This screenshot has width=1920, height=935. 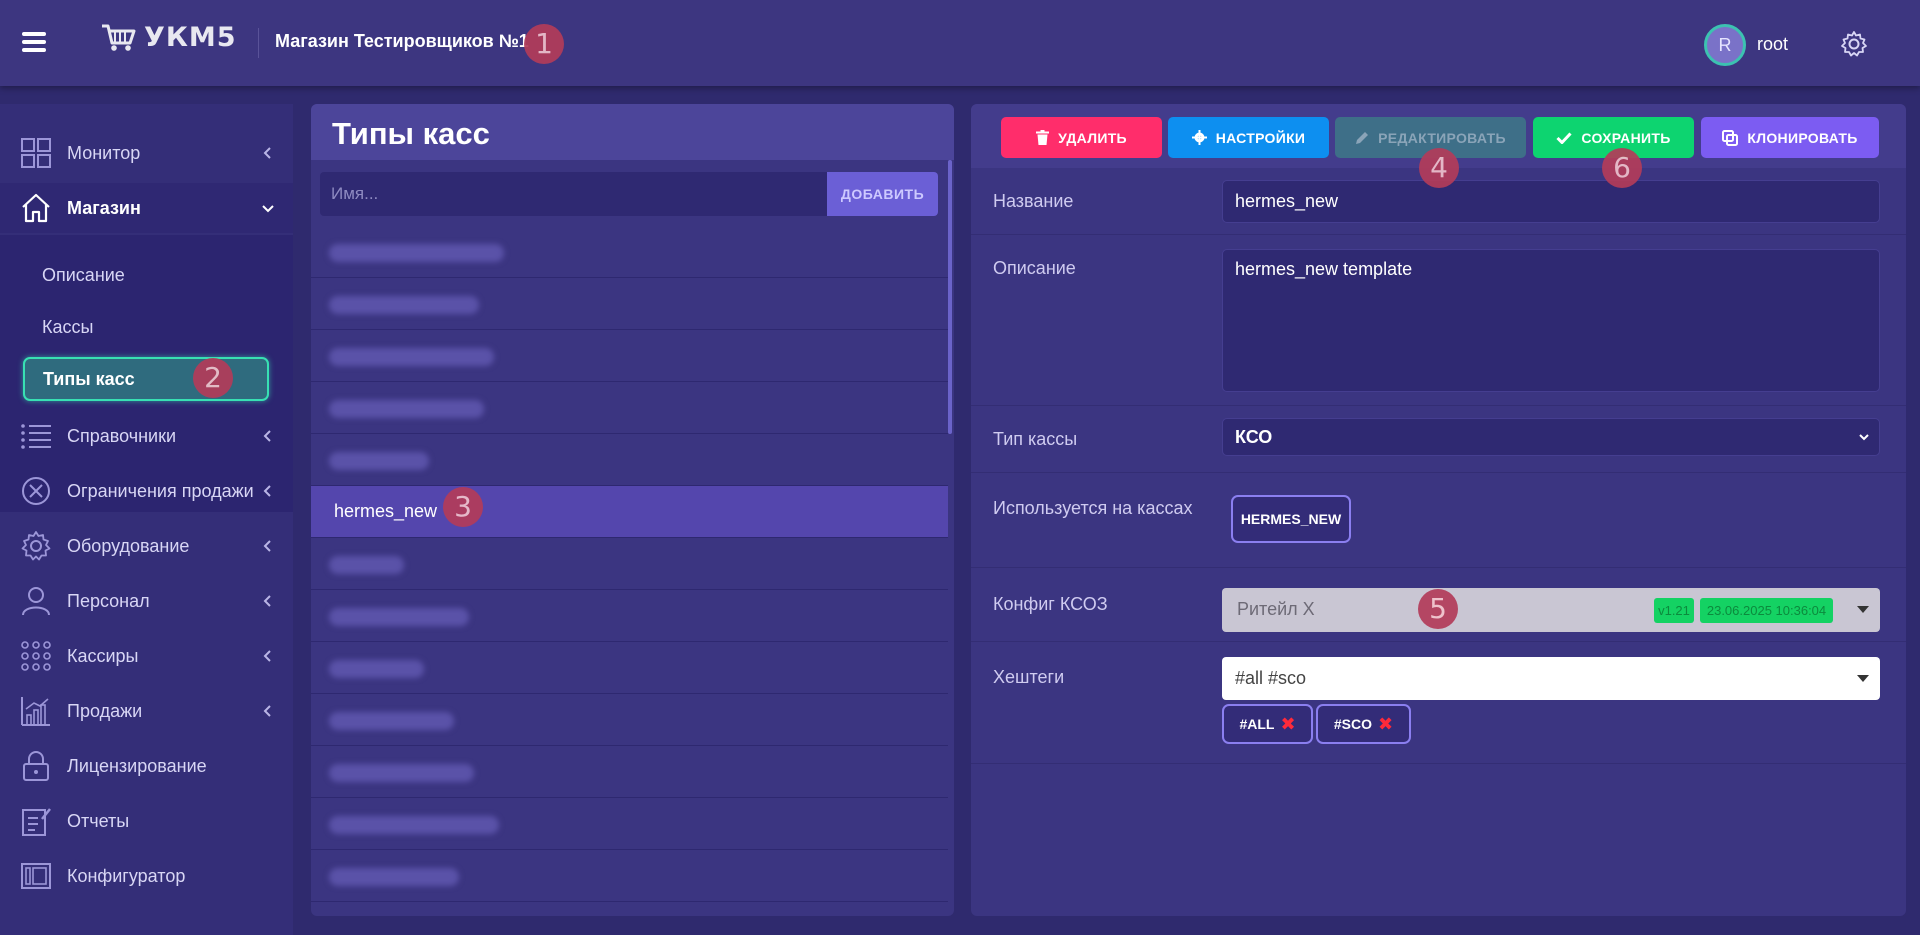 I want to click on hashtags-value: #all #sco, so click(x=1271, y=678).